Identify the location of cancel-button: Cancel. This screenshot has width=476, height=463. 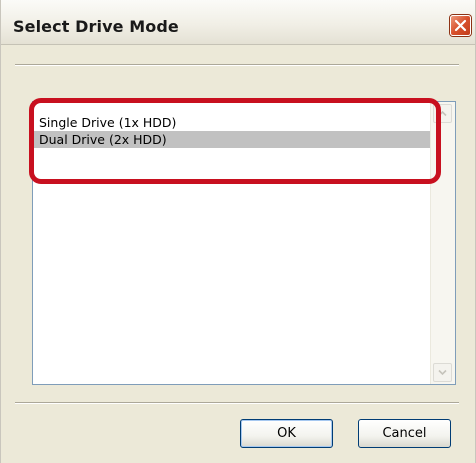
(404, 433).